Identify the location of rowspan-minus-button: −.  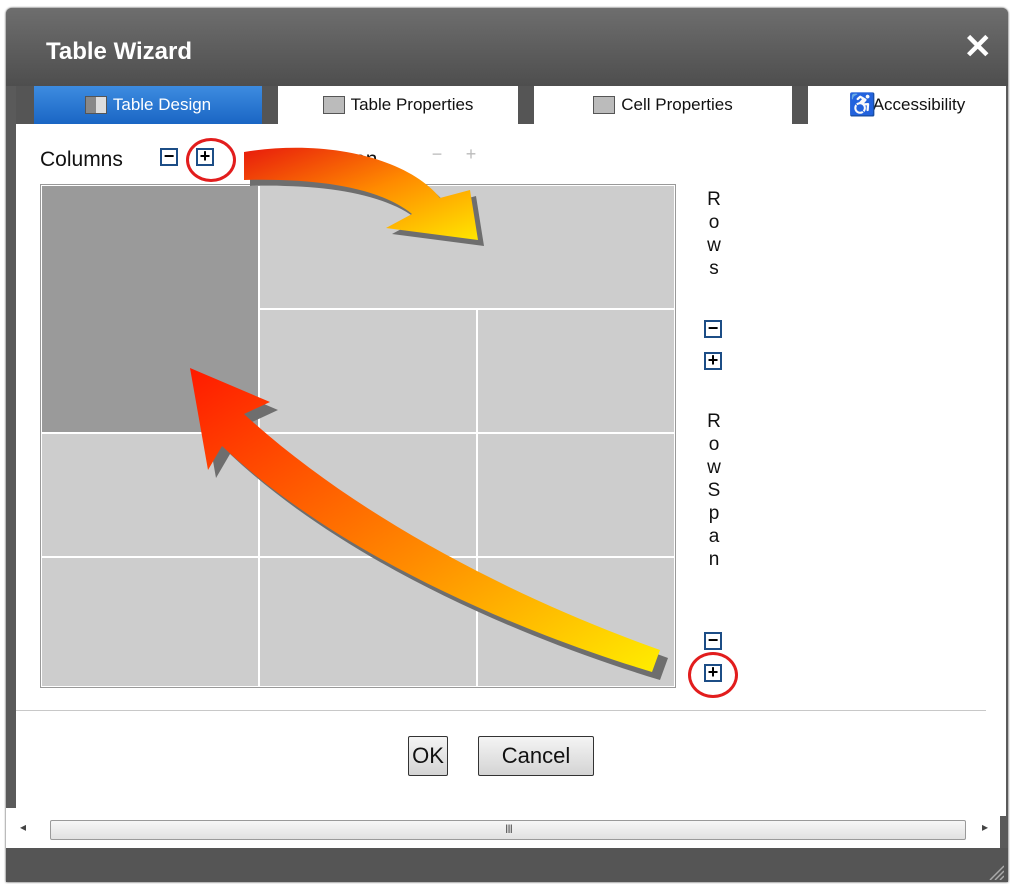
(713, 640).